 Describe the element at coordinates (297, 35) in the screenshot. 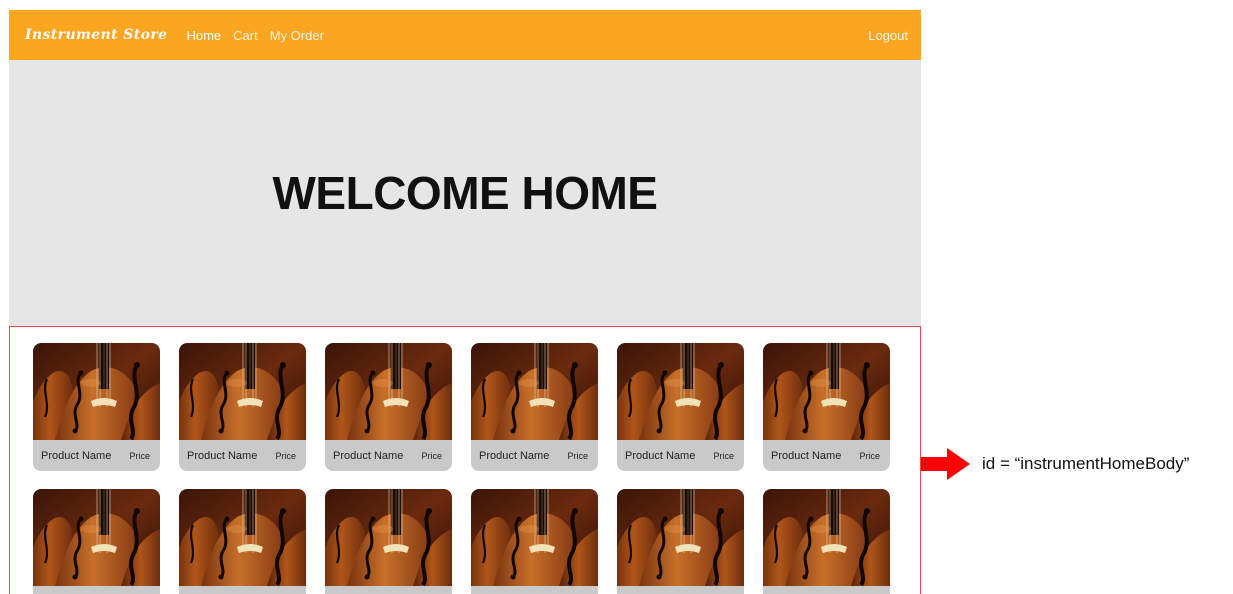

I see `nav-my-order-link: My Order` at that location.